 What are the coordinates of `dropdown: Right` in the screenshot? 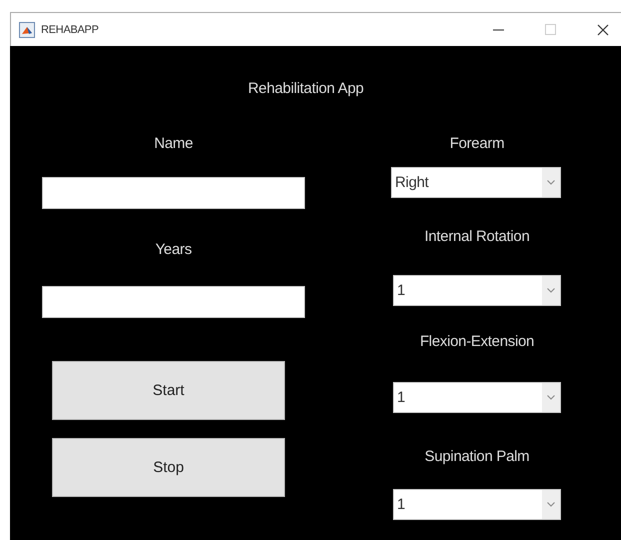 It's located at (476, 182).